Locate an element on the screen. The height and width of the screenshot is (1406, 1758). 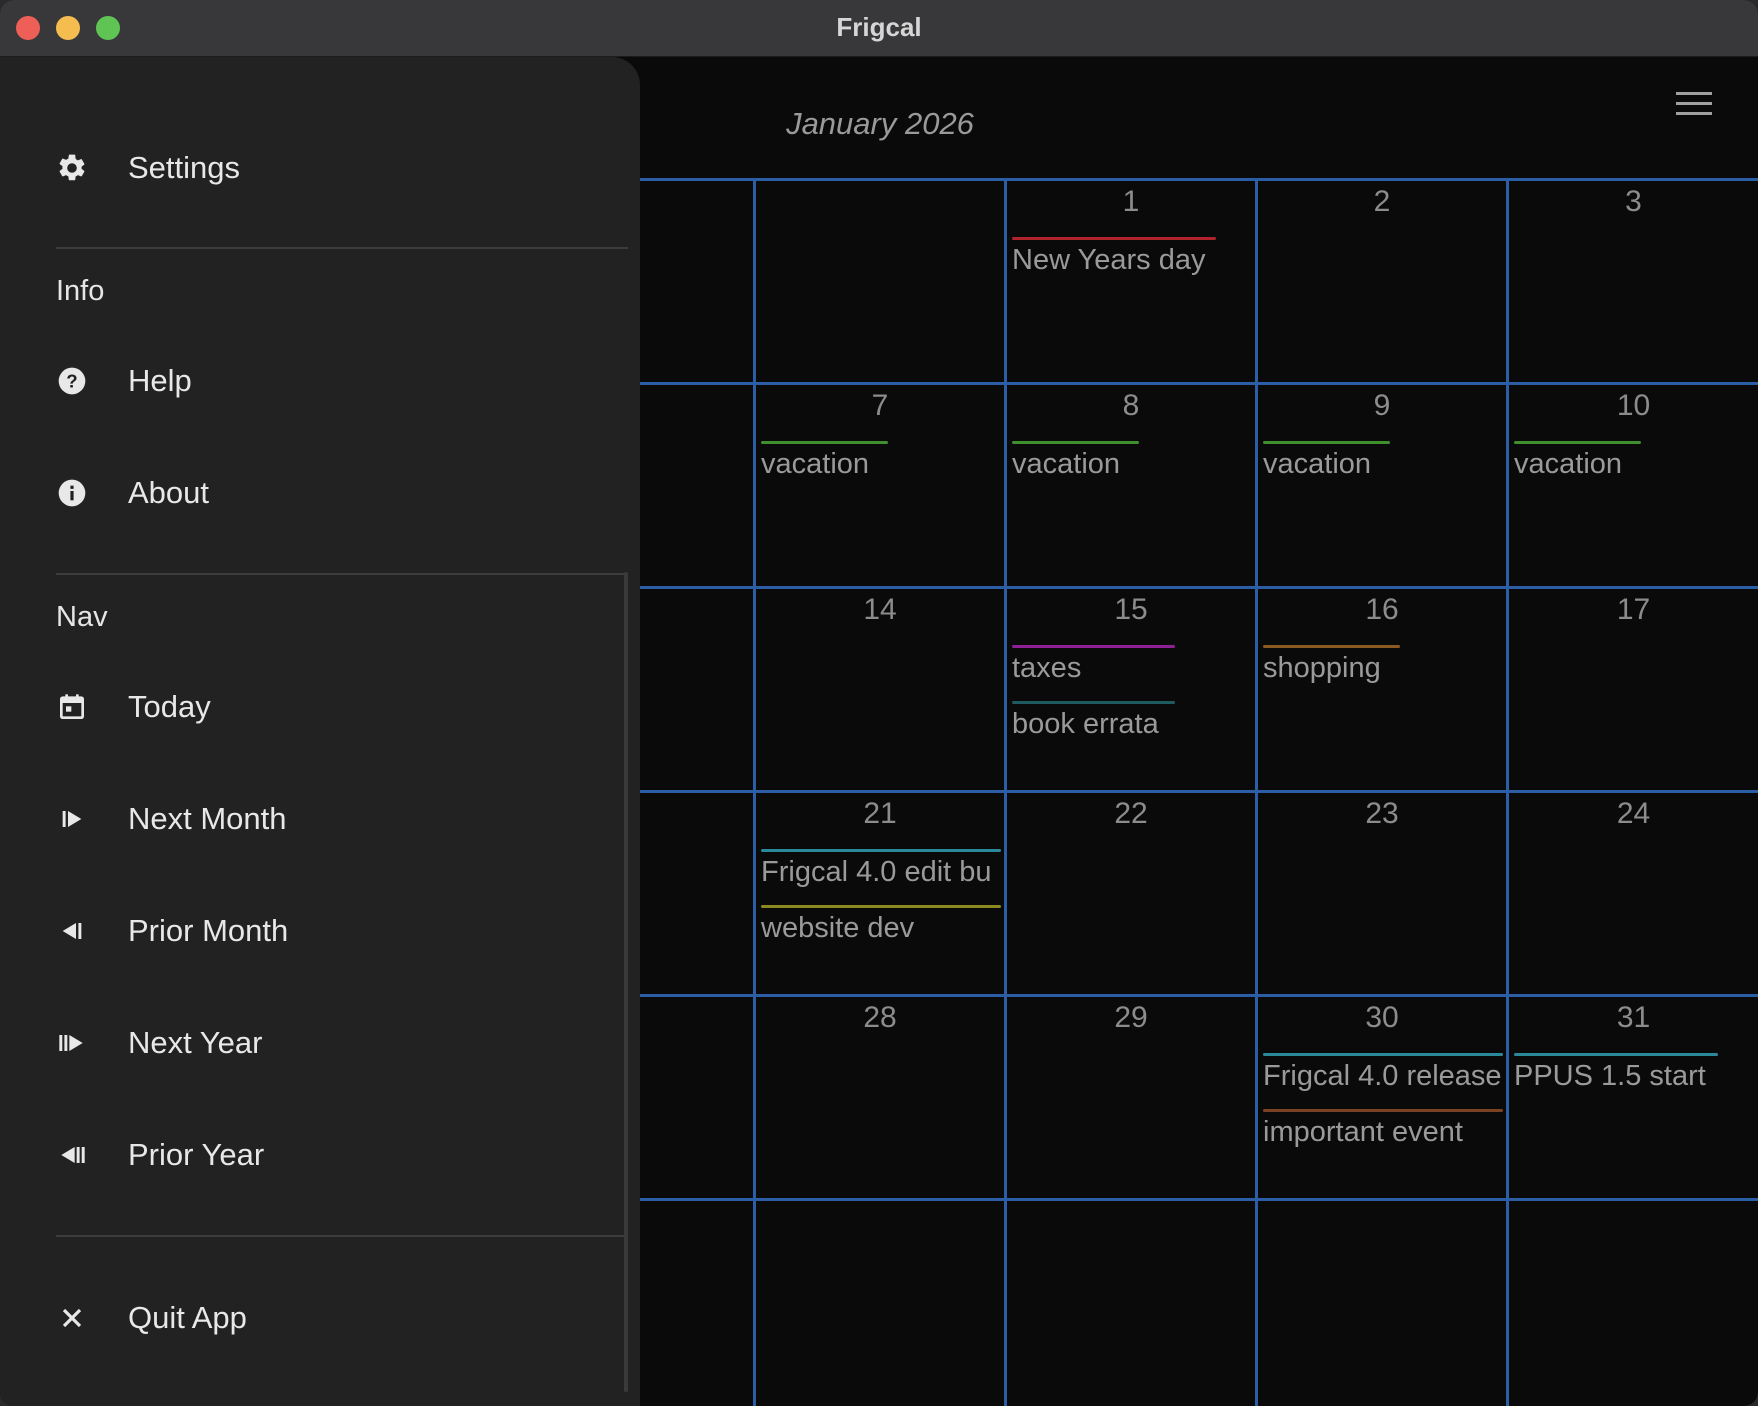
month-title: January 2026 is located at coordinates (880, 123).